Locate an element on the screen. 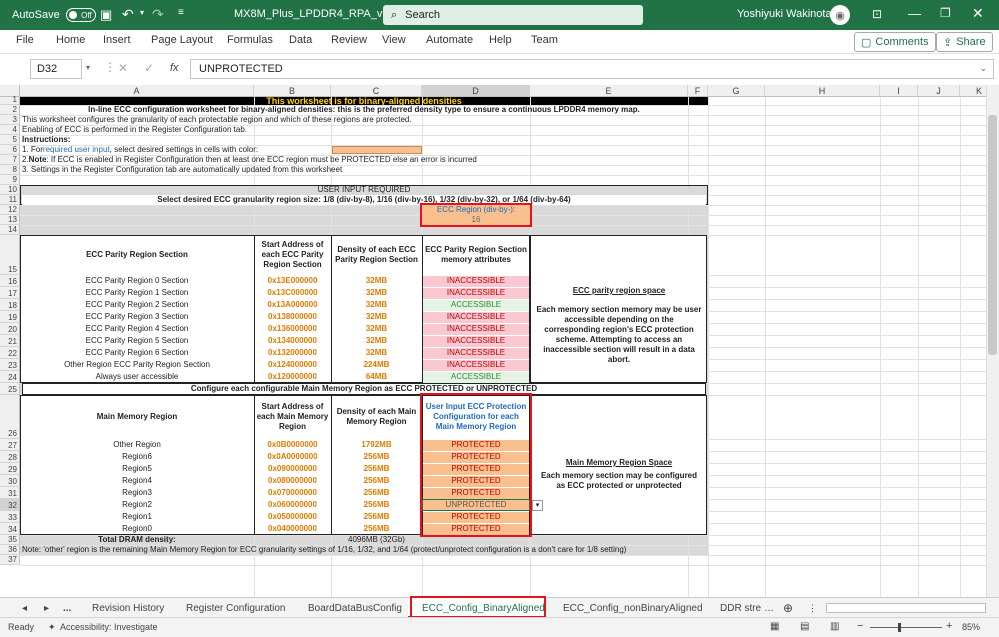 The width and height of the screenshot is (999, 637). menu-insert: Insert is located at coordinates (117, 40).